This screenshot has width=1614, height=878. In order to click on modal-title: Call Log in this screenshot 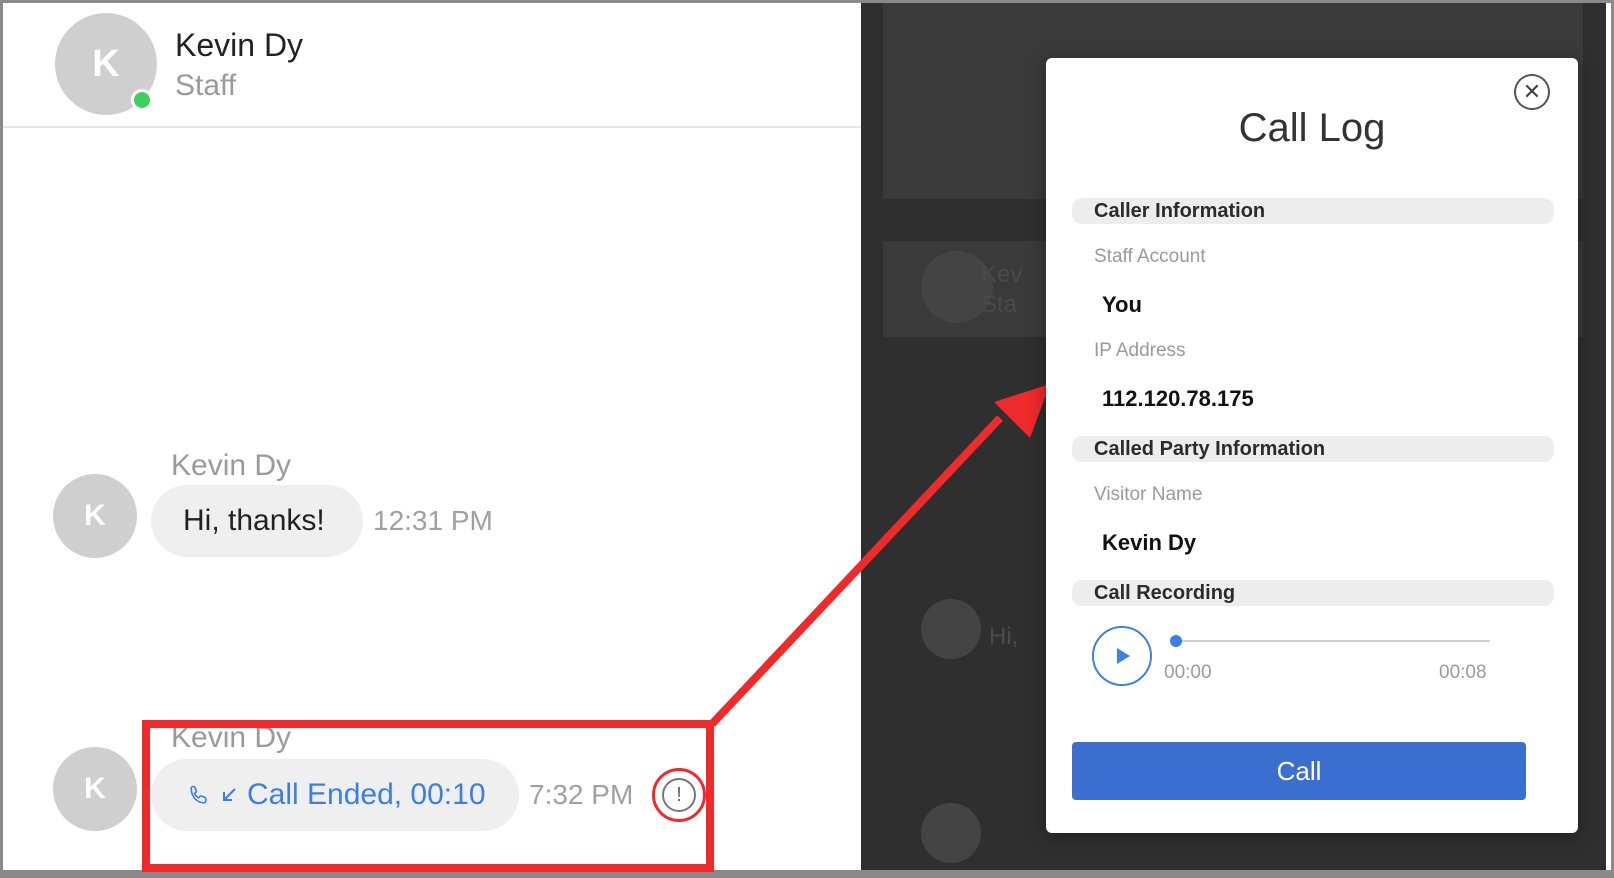, I will do `click(1312, 128)`.